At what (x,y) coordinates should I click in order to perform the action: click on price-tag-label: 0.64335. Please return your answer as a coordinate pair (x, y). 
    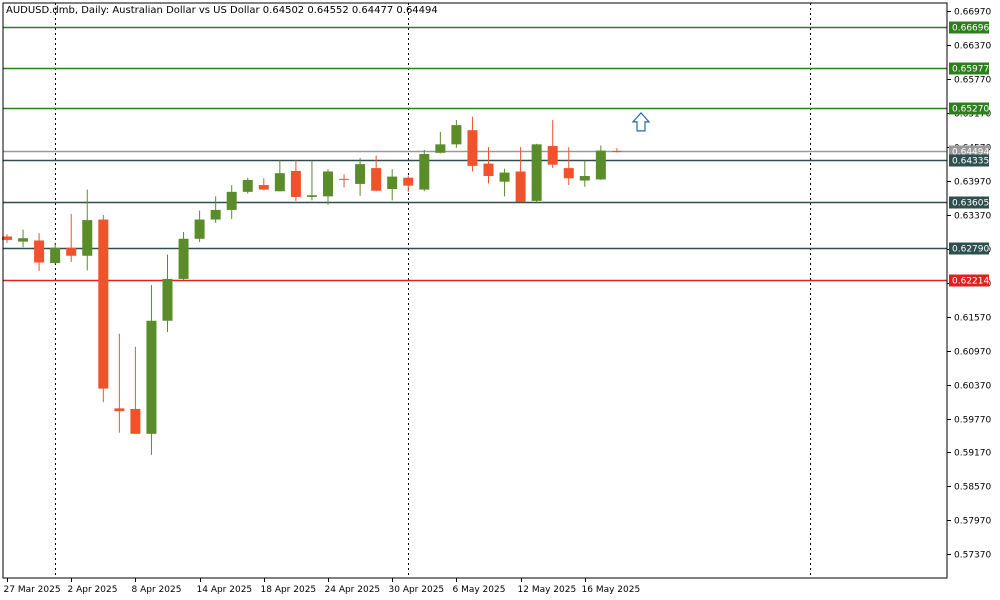
    Looking at the image, I should click on (970, 162).